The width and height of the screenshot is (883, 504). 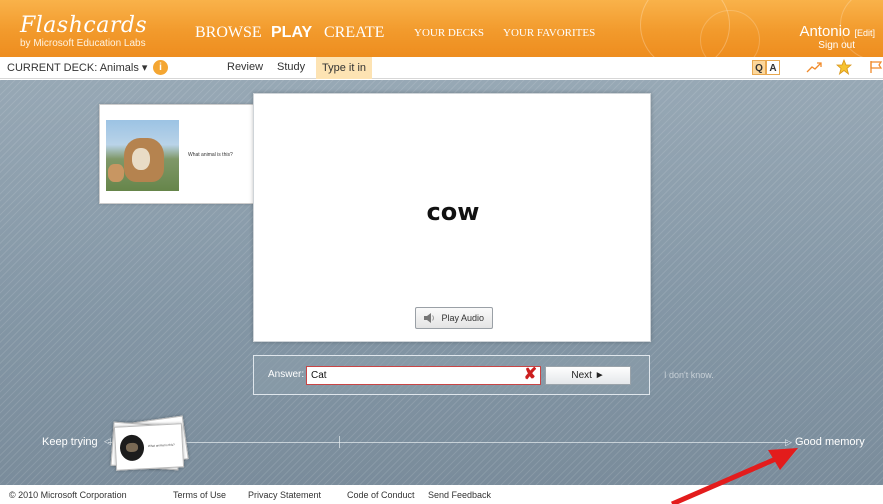 What do you see at coordinates (52, 68) in the screenshot?
I see `current-deck-label: CURRENT DECK:` at bounding box center [52, 68].